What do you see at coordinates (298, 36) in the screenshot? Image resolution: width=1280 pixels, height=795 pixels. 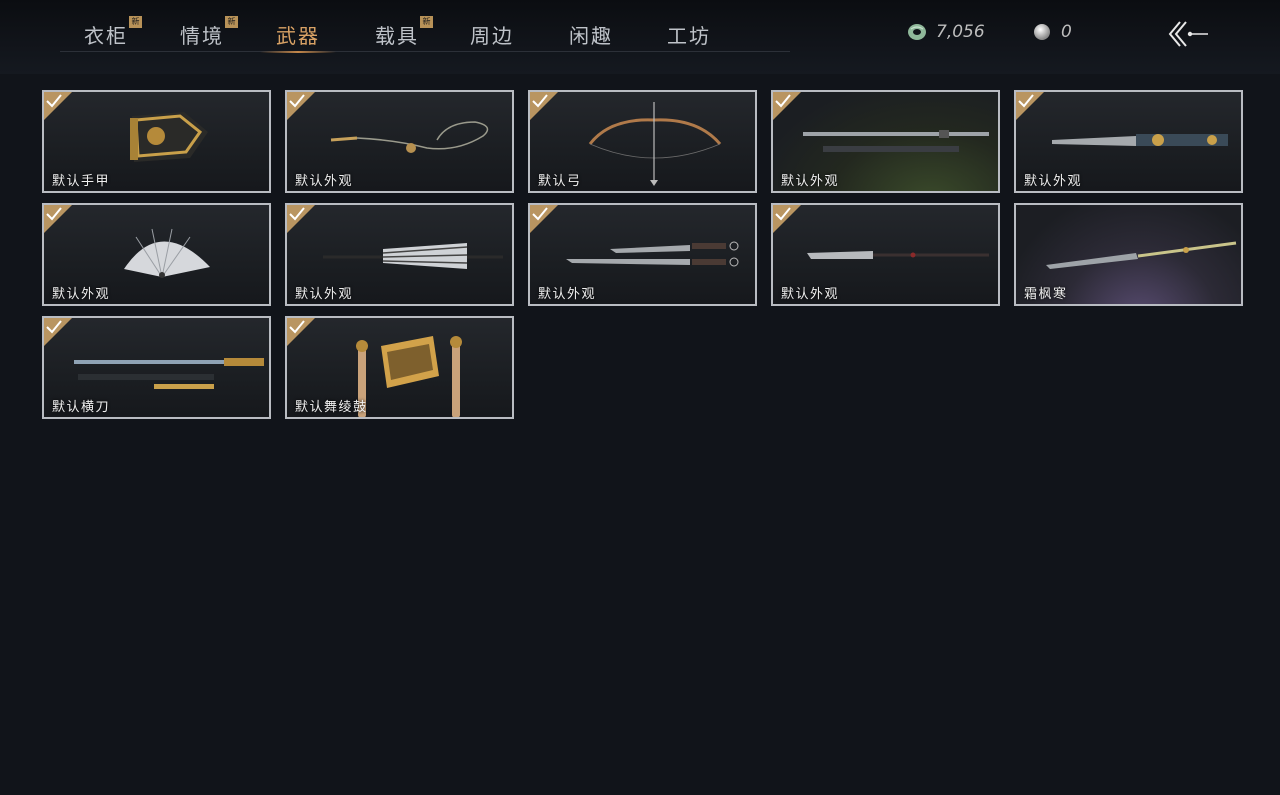 I see `tab-weapons: 武器` at bounding box center [298, 36].